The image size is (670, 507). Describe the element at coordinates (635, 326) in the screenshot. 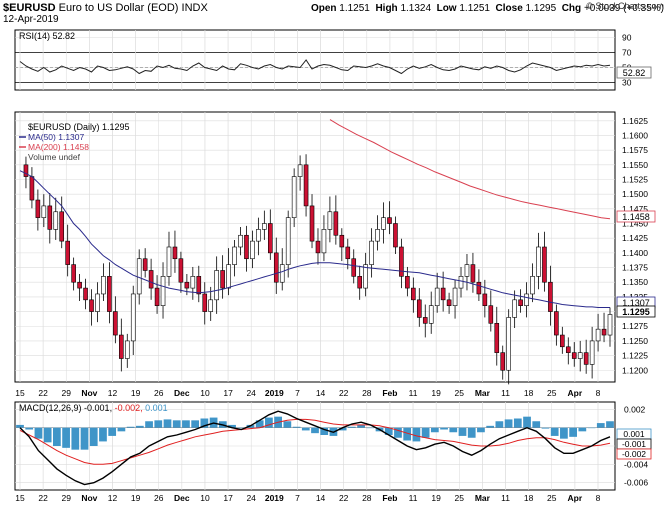

I see `price-tick-label: 1.1275` at that location.